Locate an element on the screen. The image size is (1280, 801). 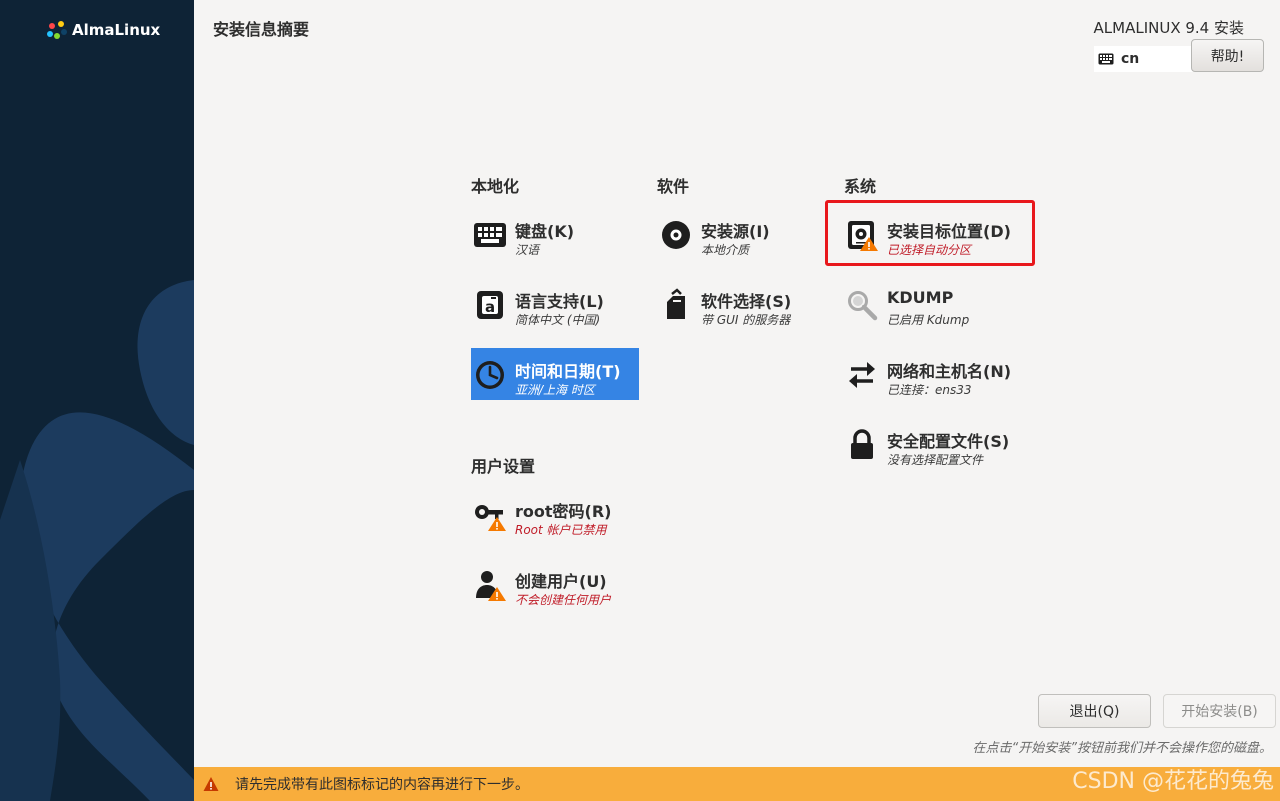
svg-text: a is located at coordinates (490, 307).